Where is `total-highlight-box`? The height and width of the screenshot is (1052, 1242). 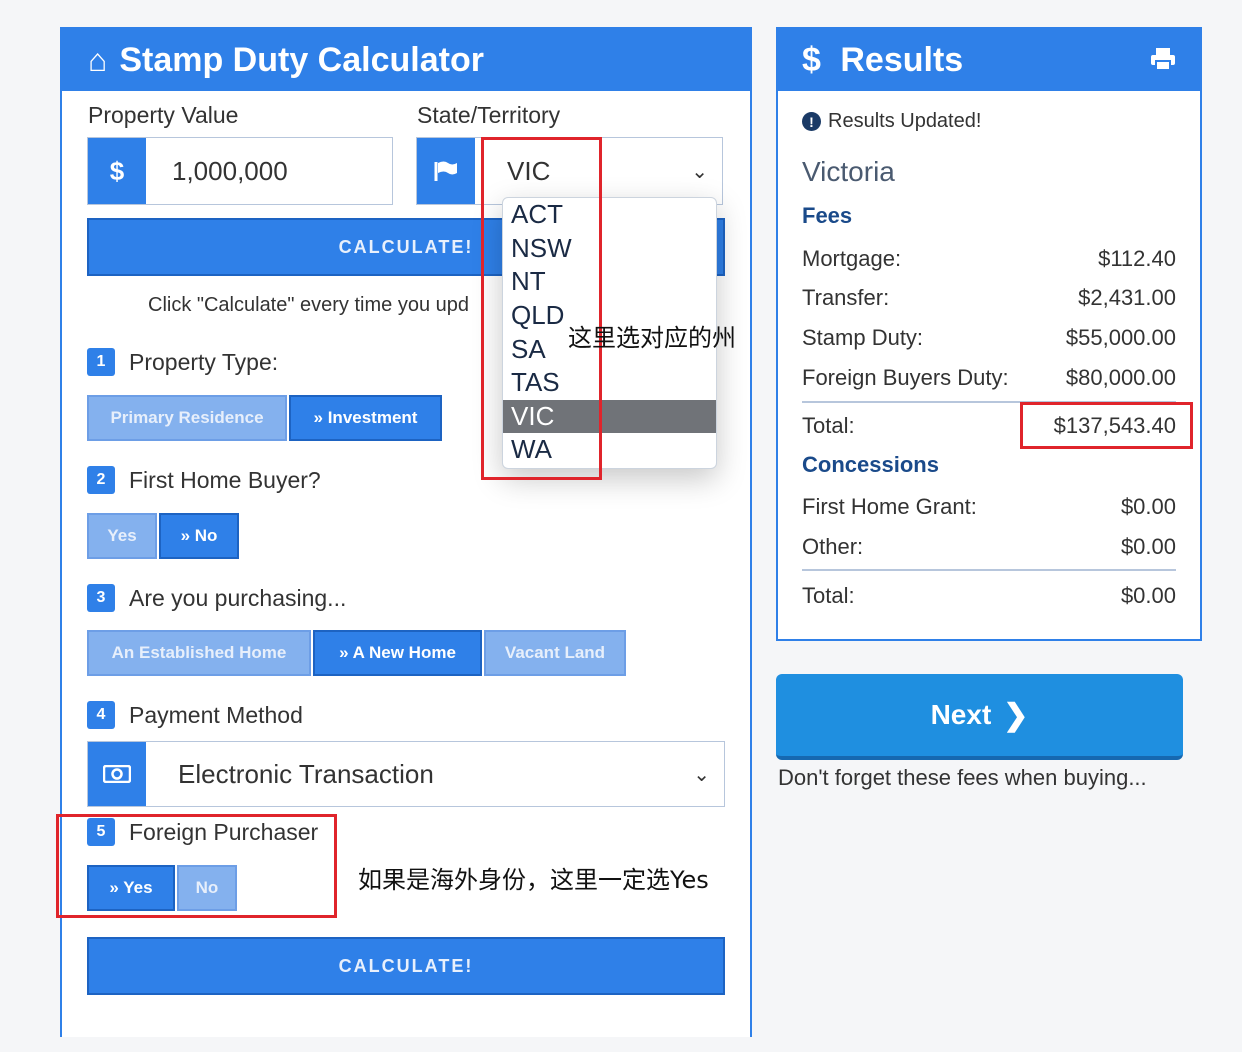
total-highlight-box is located at coordinates (1106, 425).